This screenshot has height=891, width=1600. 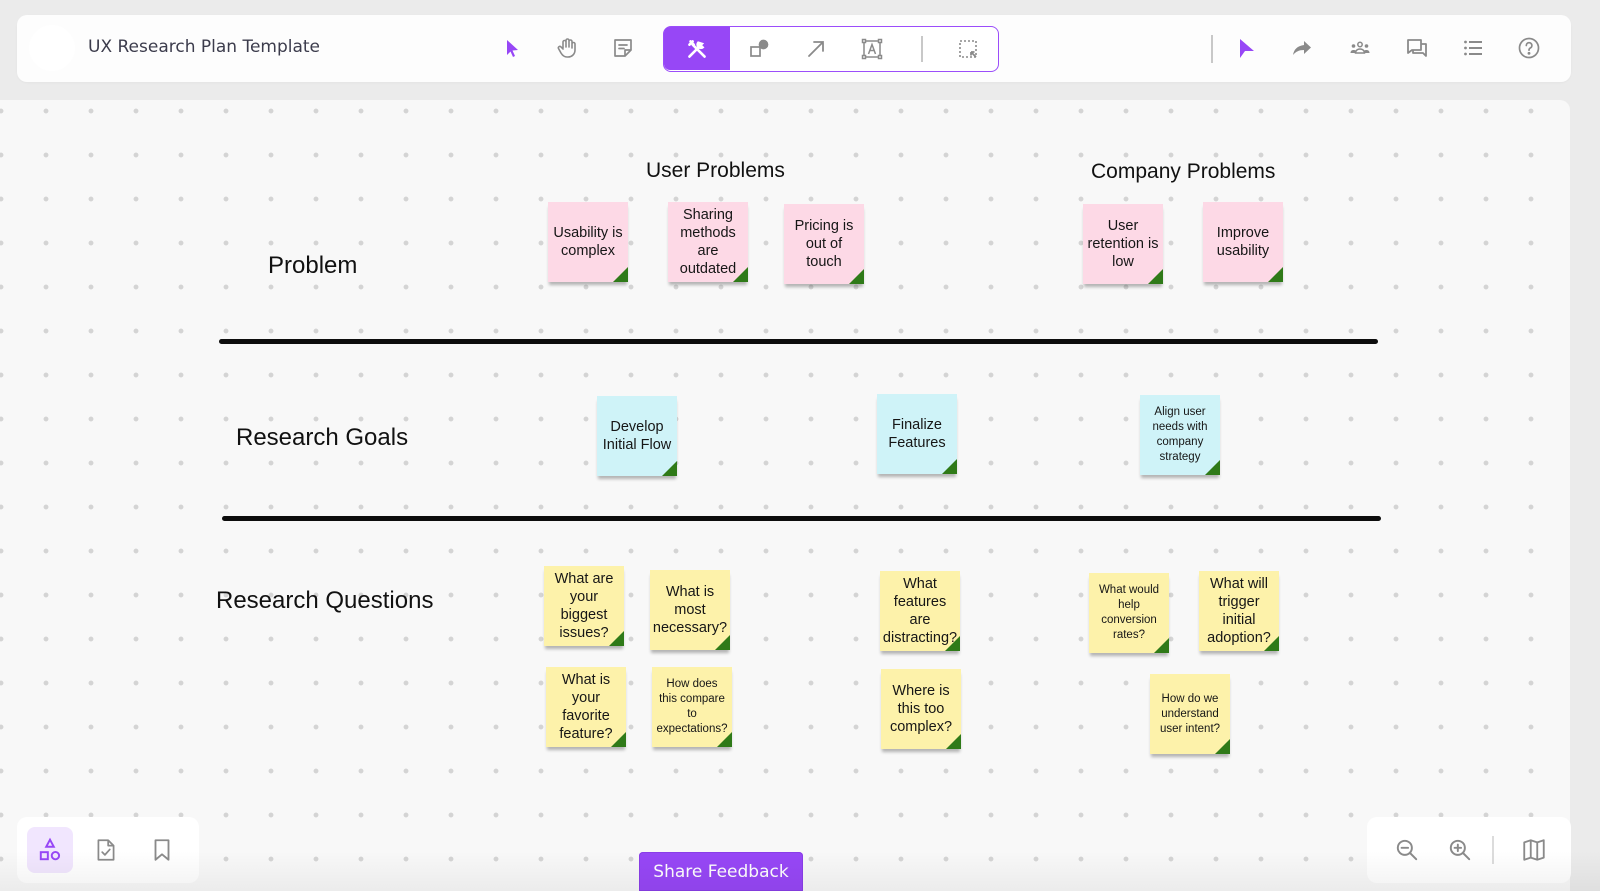 I want to click on zoom-out-button, so click(x=1407, y=850).